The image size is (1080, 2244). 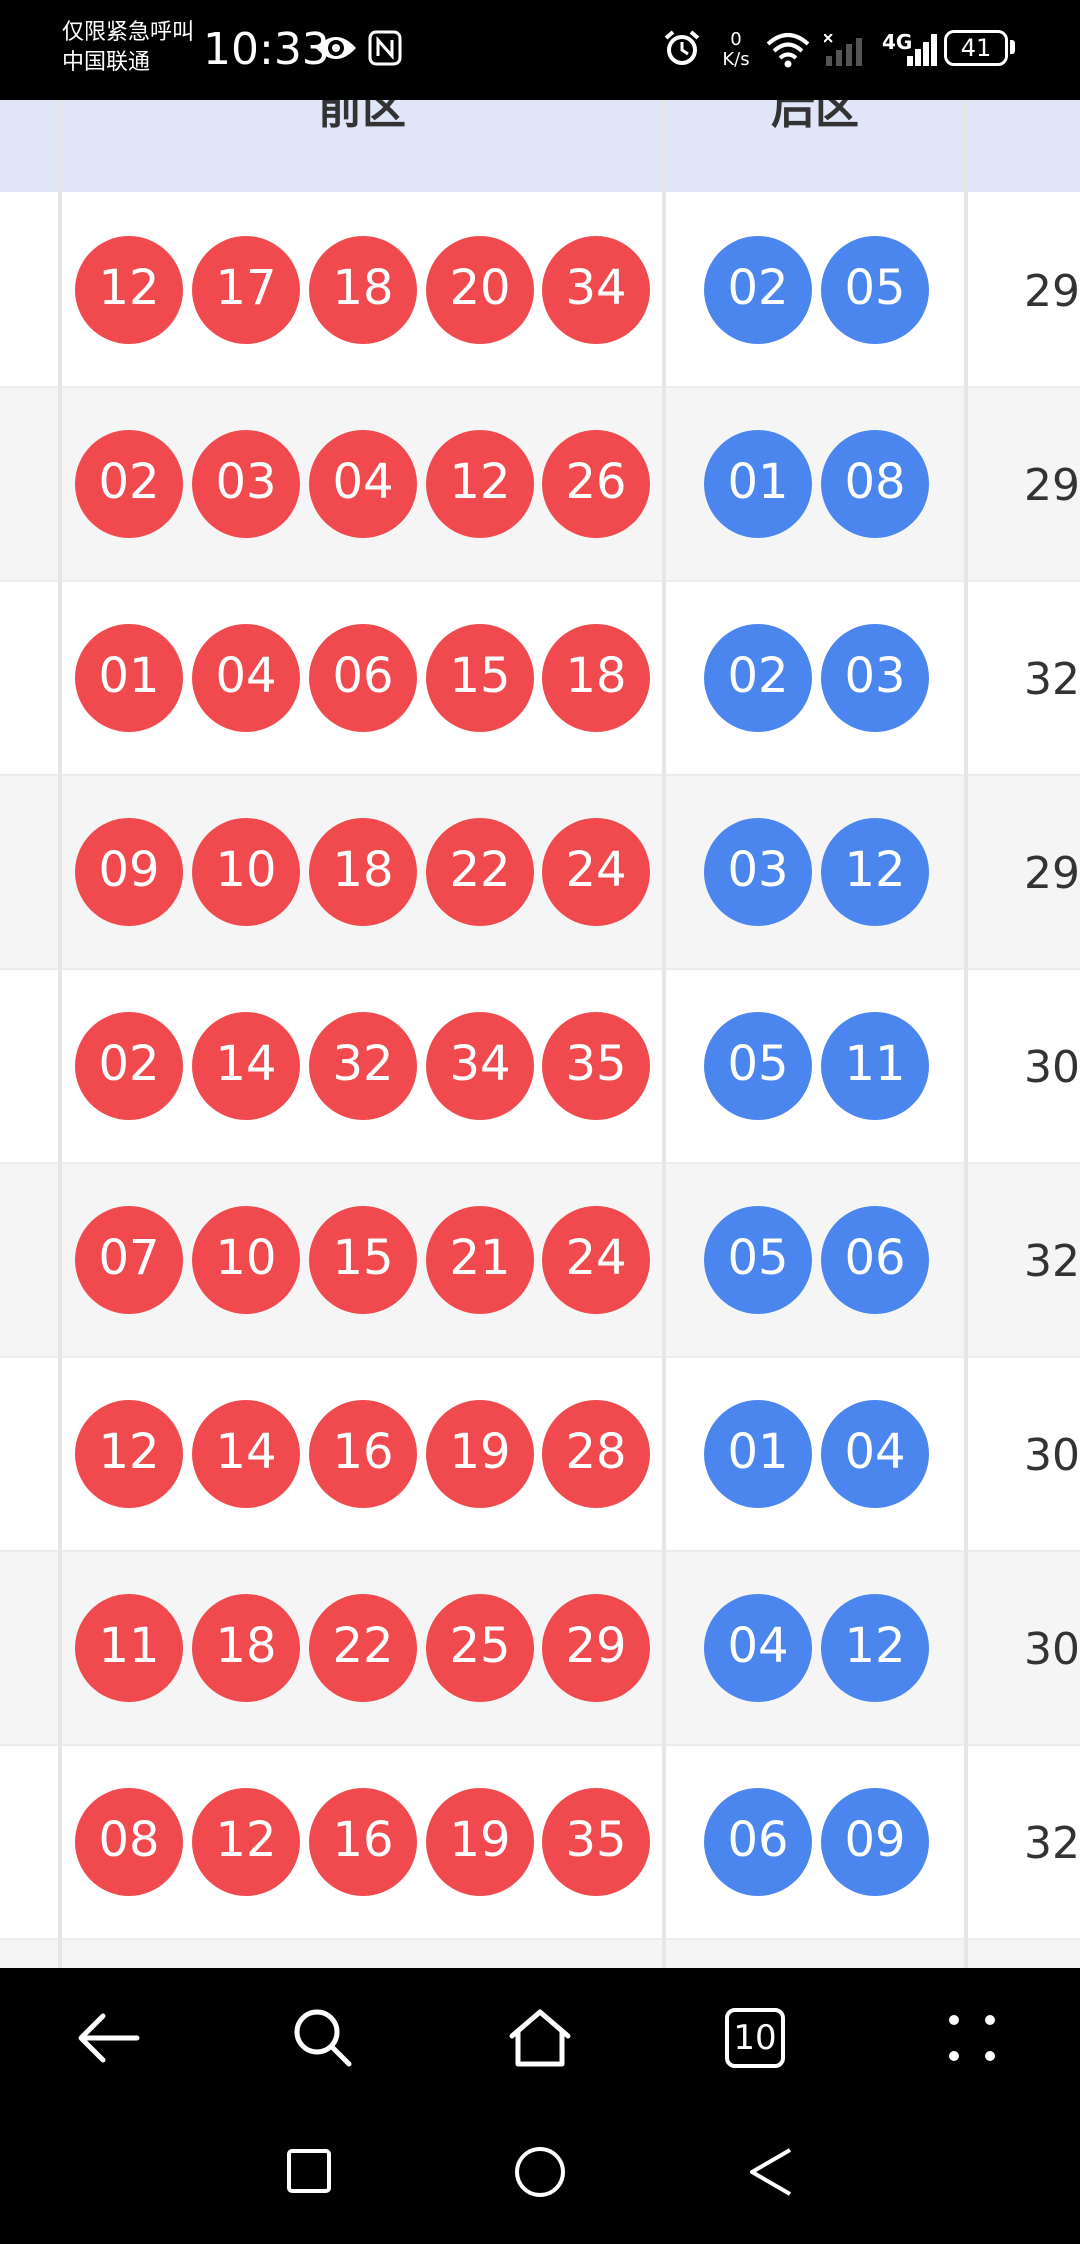 What do you see at coordinates (596, 1648) in the screenshot?
I see `front-zone-ball: 29` at bounding box center [596, 1648].